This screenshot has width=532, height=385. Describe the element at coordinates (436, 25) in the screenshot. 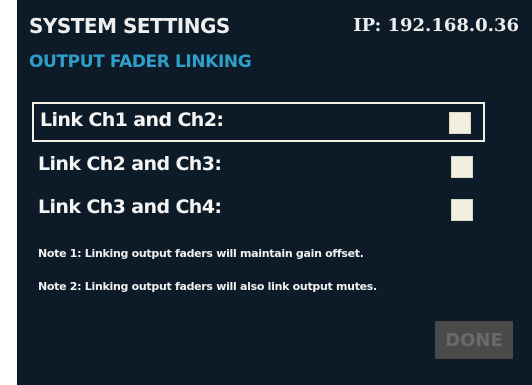

I see `ip-address: IP: 192.168.0.36` at that location.